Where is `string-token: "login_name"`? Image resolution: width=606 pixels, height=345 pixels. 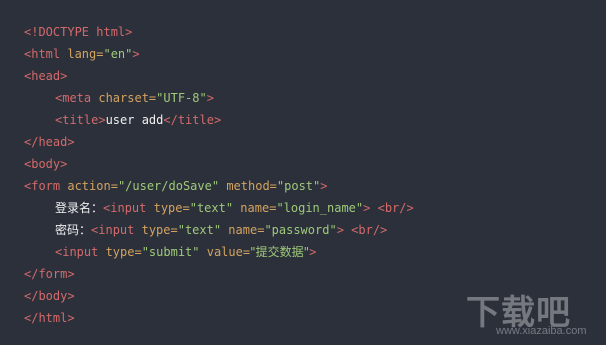
string-token: "login_name" is located at coordinates (320, 208).